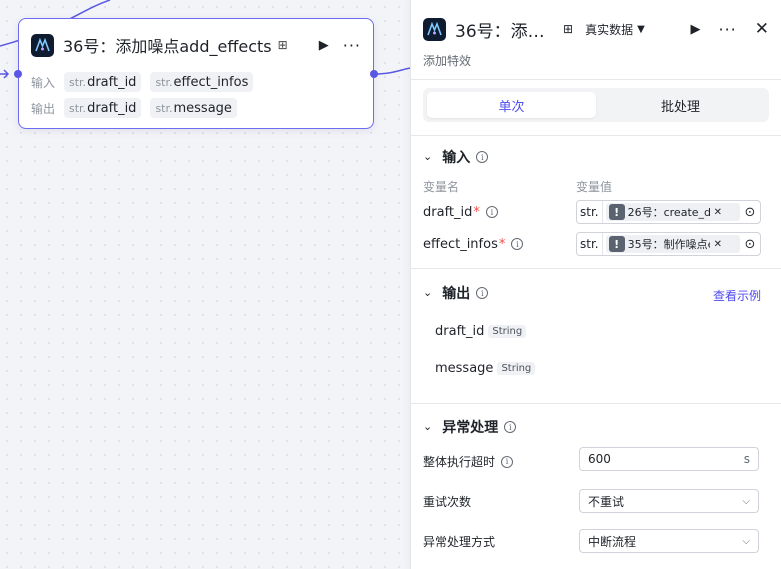 This screenshot has height=569, width=781. What do you see at coordinates (103, 82) in the screenshot?
I see `input-chip-draft-id: str. draft_id` at bounding box center [103, 82].